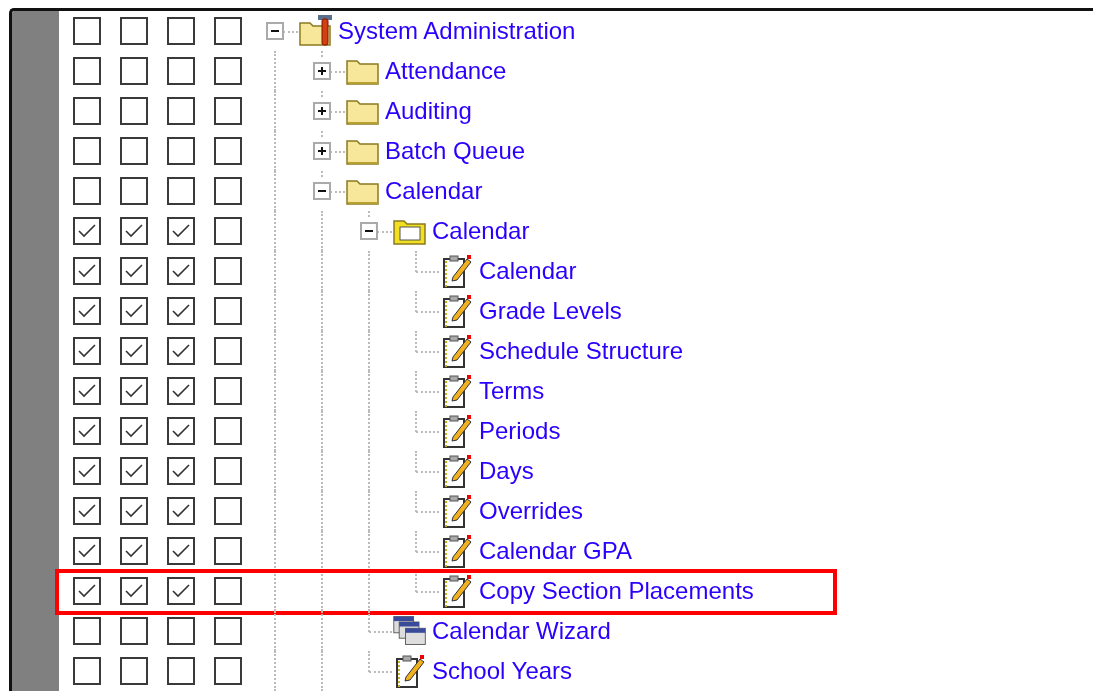 The height and width of the screenshot is (691, 1093). I want to click on tree-item-link: Calendar GPA, so click(555, 551).